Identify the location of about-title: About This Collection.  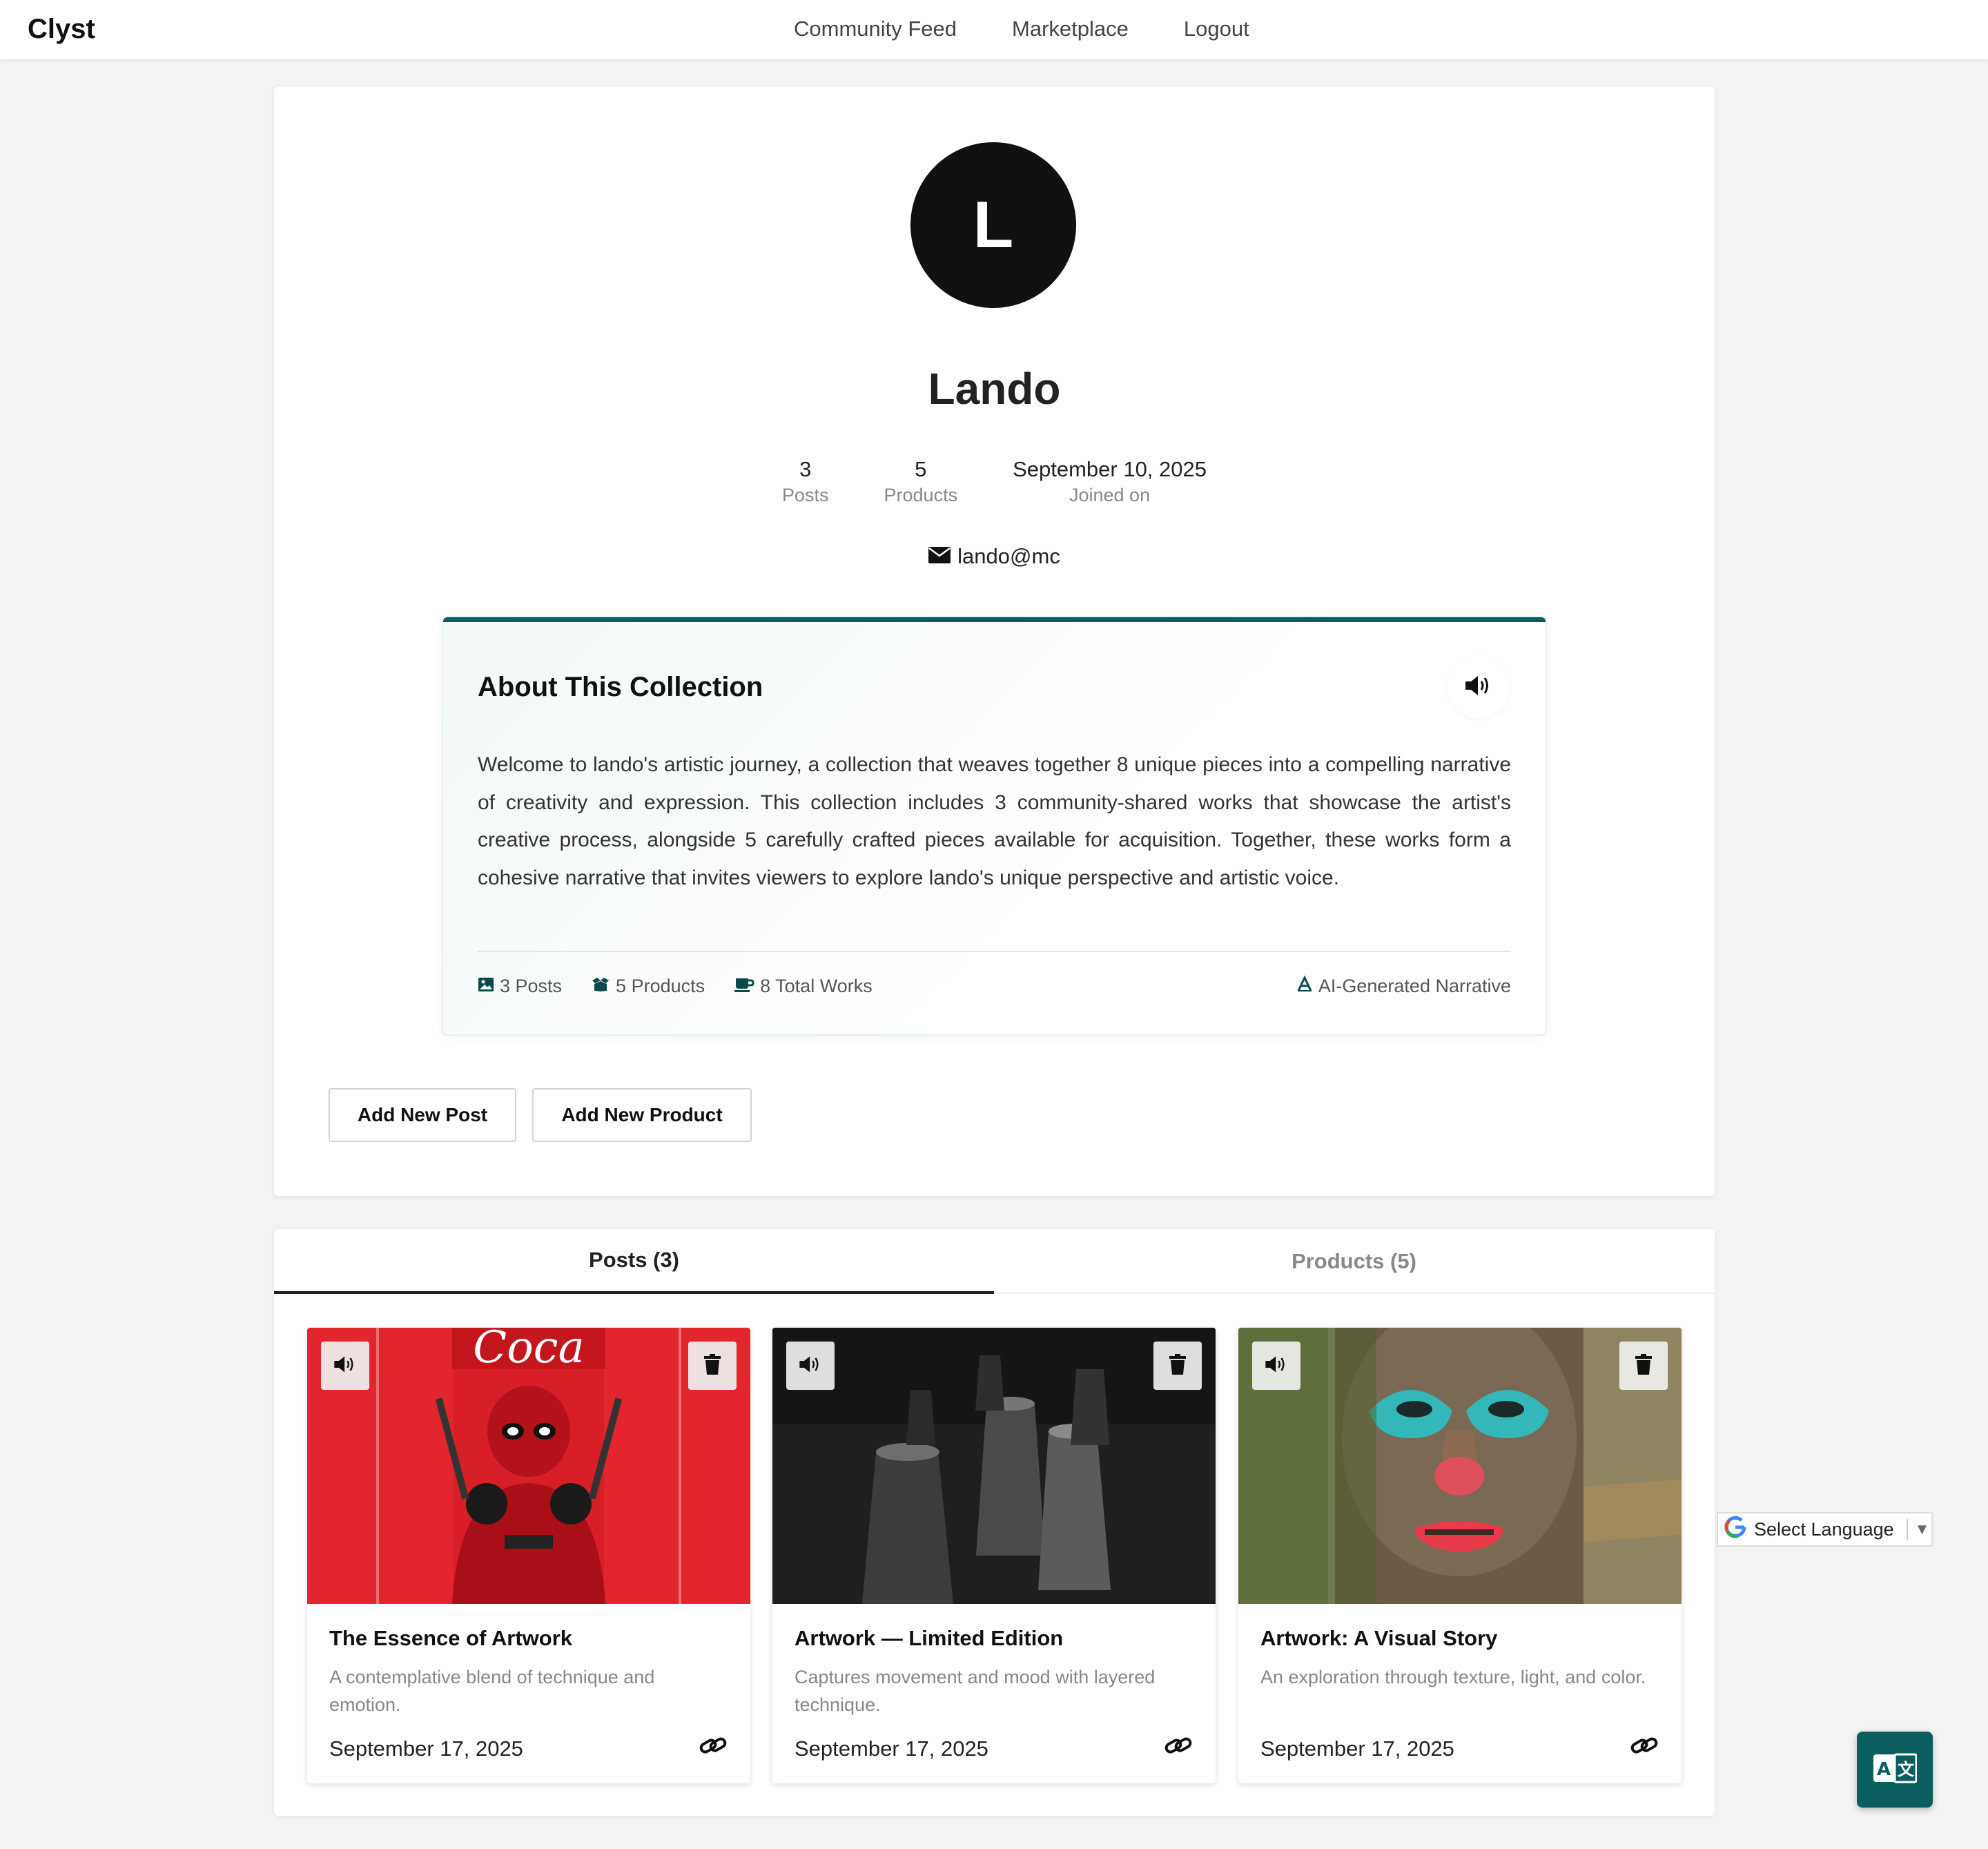
(620, 687).